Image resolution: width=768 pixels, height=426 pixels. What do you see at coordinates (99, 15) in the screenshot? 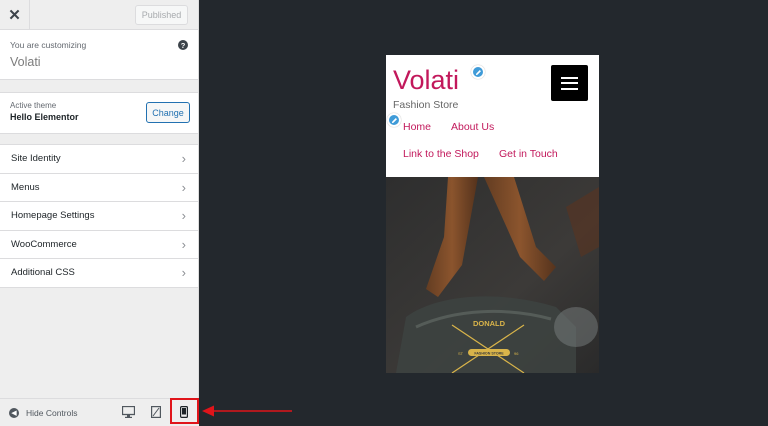
I see `customizer-topbar: ✕ Published` at bounding box center [99, 15].